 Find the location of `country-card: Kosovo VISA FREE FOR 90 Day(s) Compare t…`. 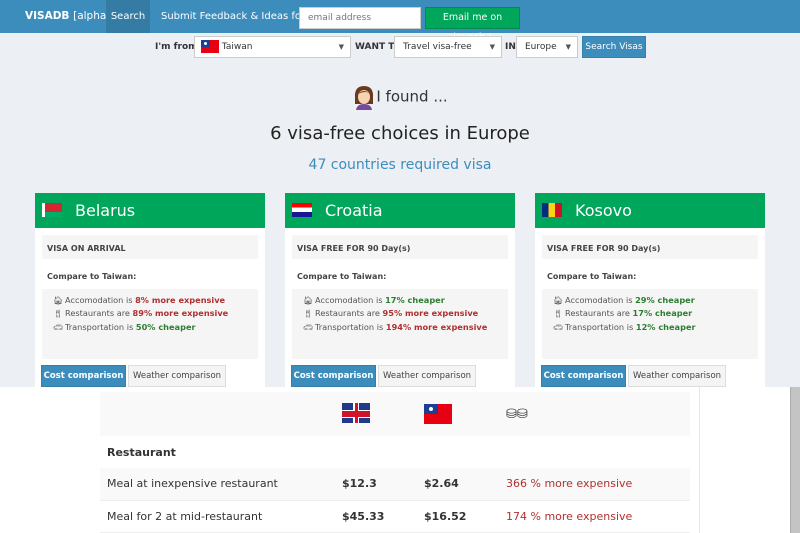

country-card: Kosovo VISA FREE FOR 90 Day(s) Compare t… is located at coordinates (650, 290).